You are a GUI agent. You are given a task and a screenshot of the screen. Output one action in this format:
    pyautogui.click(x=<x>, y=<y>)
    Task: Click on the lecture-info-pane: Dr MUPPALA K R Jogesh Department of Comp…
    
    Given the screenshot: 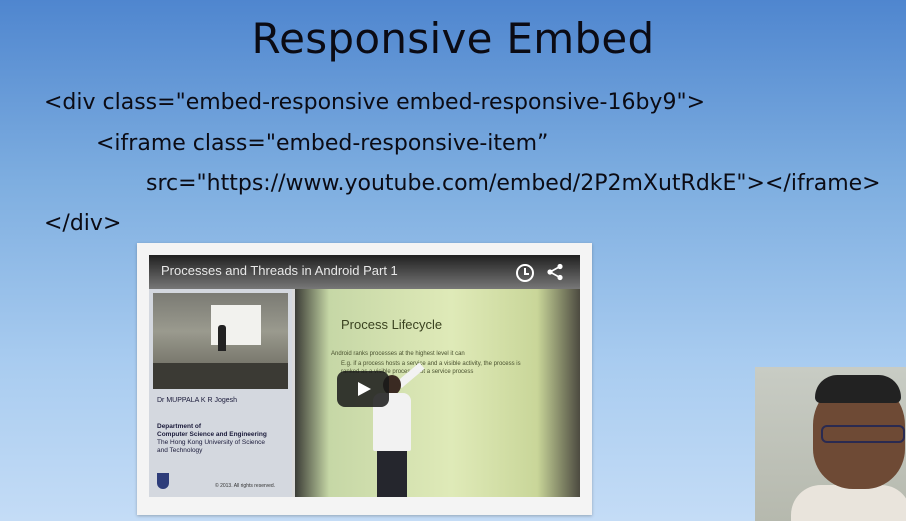 What is the action you would take?
    pyautogui.click(x=220, y=393)
    